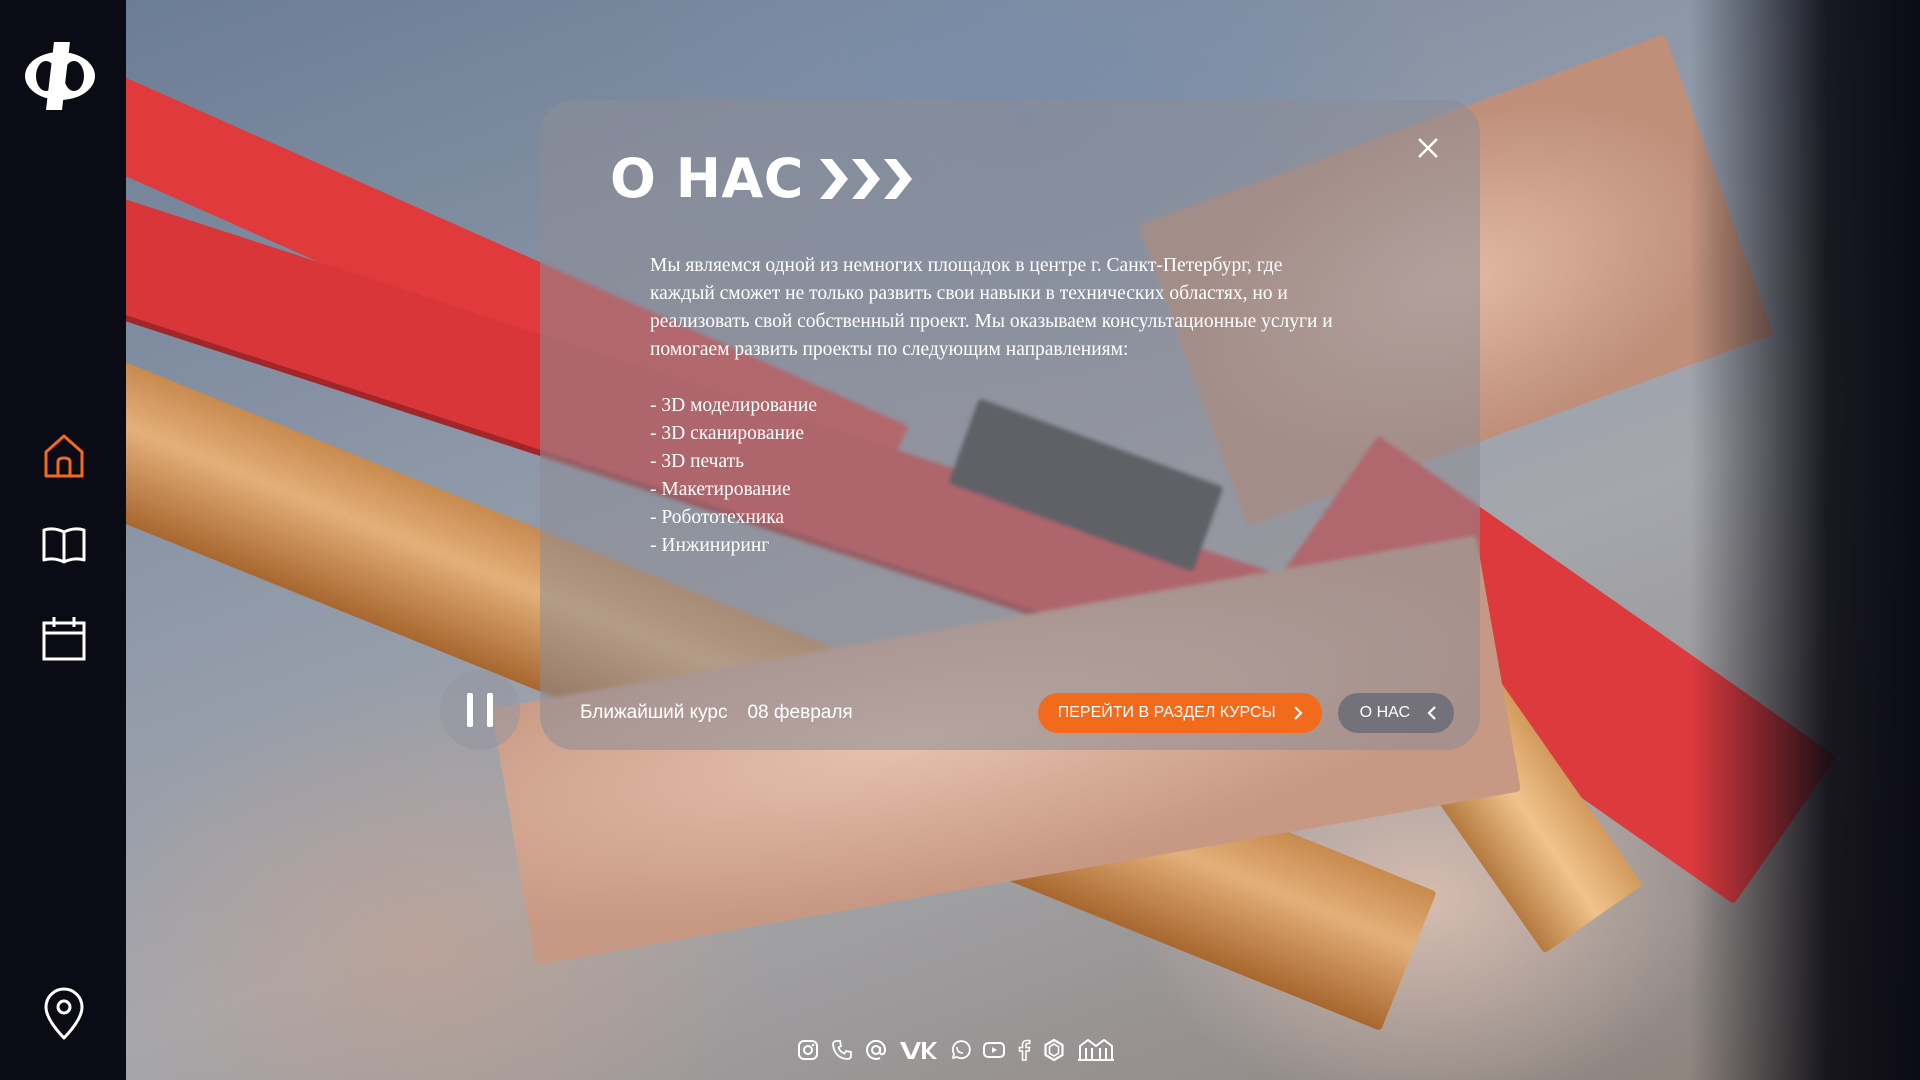 This screenshot has width=1920, height=1080. I want to click on email-icon, so click(876, 1049).